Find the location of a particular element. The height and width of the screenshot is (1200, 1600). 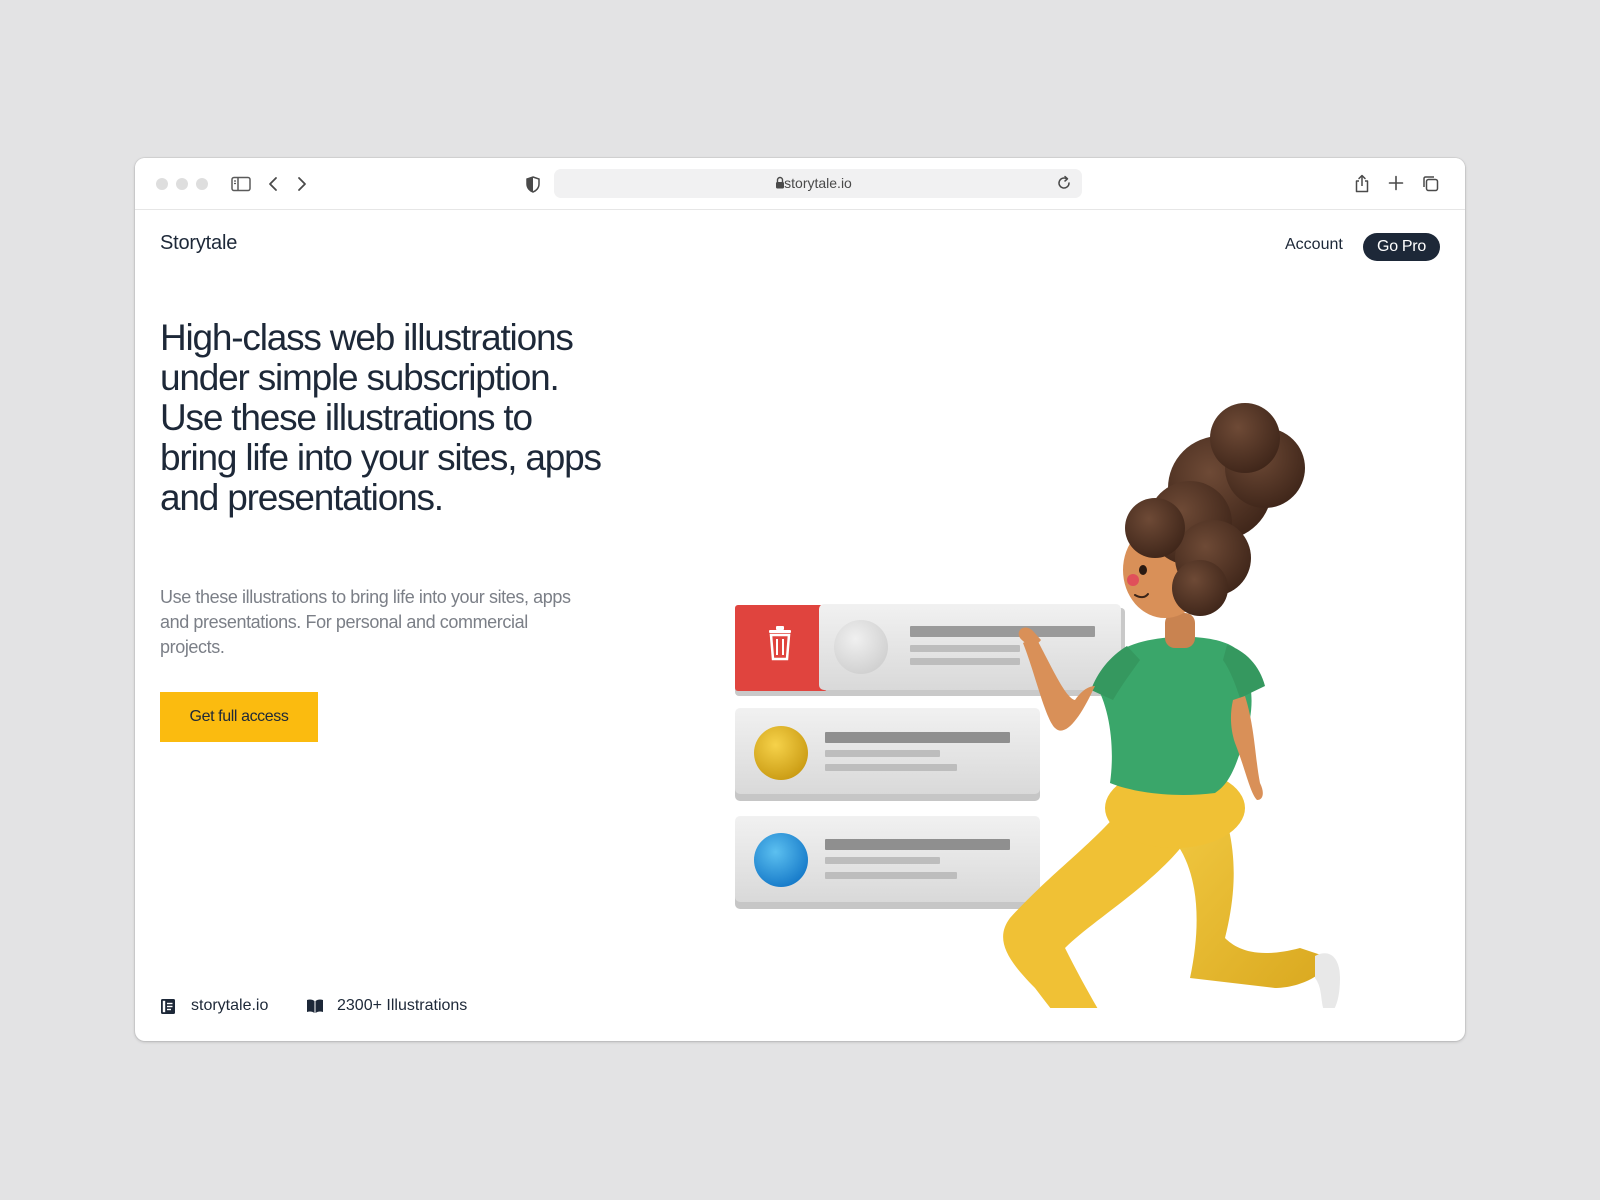

footer-site: storytale.io is located at coordinates (214, 1006).